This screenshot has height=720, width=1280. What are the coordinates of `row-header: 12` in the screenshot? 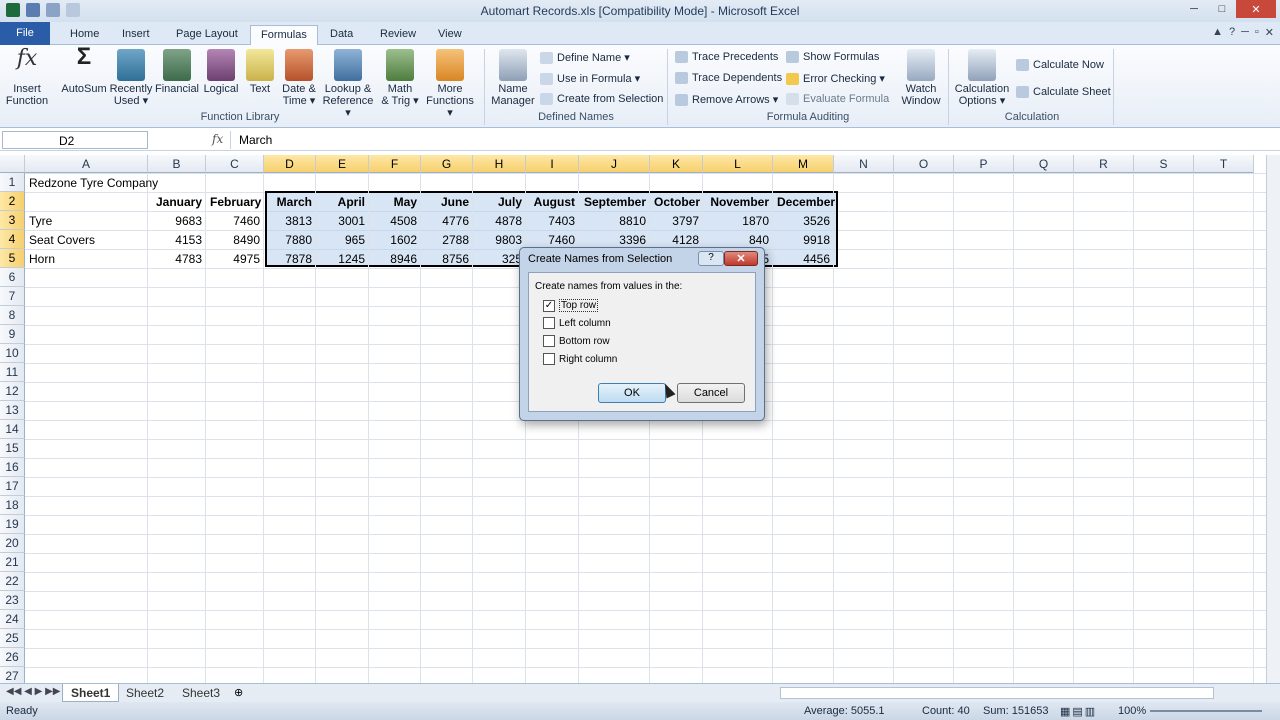 It's located at (12, 391).